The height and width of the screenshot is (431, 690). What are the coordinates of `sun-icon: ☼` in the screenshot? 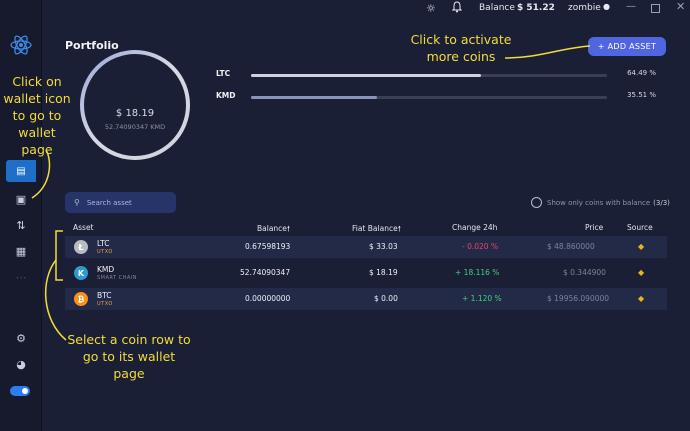 It's located at (431, 8).